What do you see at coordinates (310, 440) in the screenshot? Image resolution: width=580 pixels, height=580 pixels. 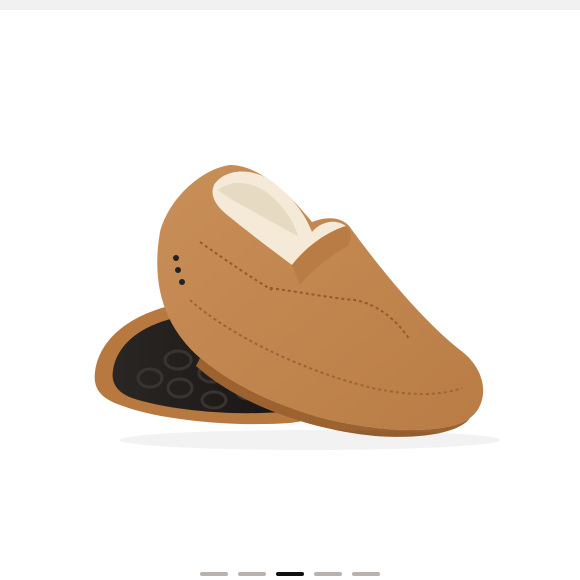 I see `floor-shadow` at bounding box center [310, 440].